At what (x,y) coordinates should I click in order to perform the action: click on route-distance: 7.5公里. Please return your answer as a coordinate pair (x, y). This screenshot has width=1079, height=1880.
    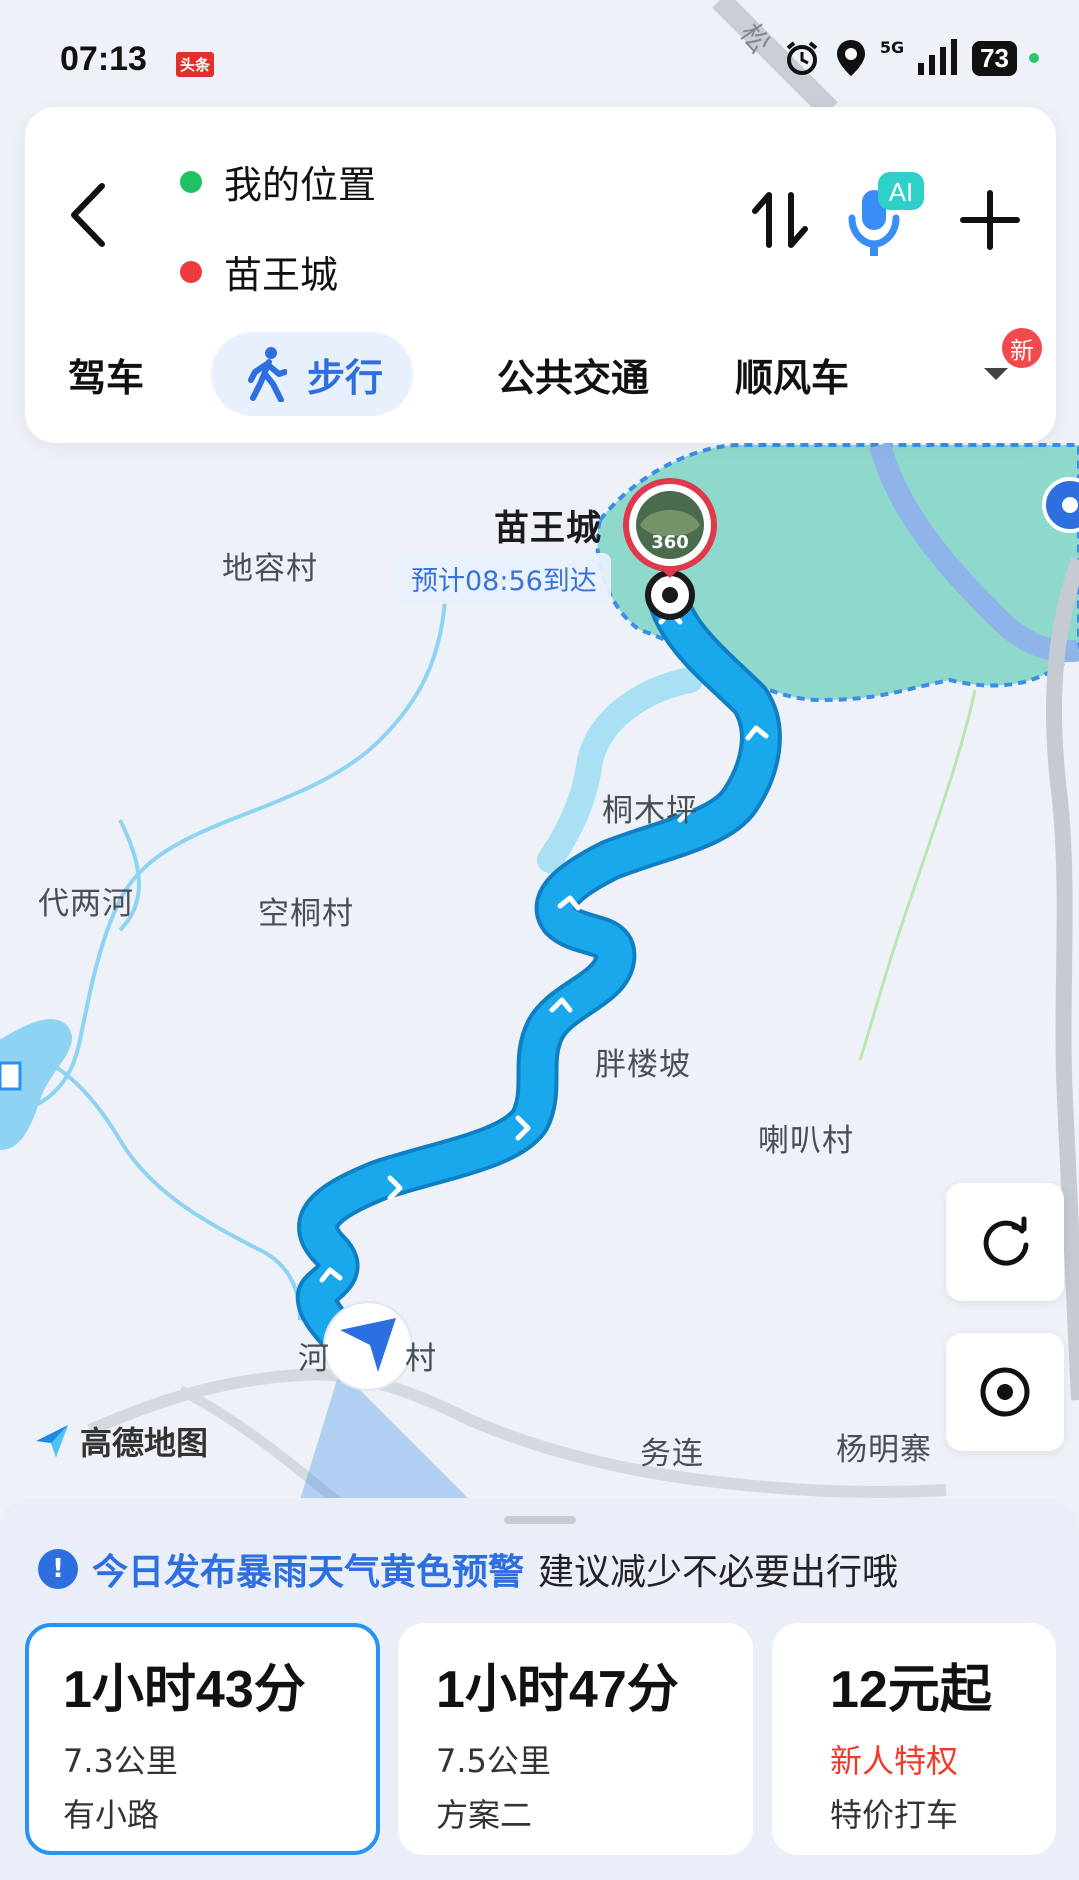
    Looking at the image, I should click on (493, 1761).